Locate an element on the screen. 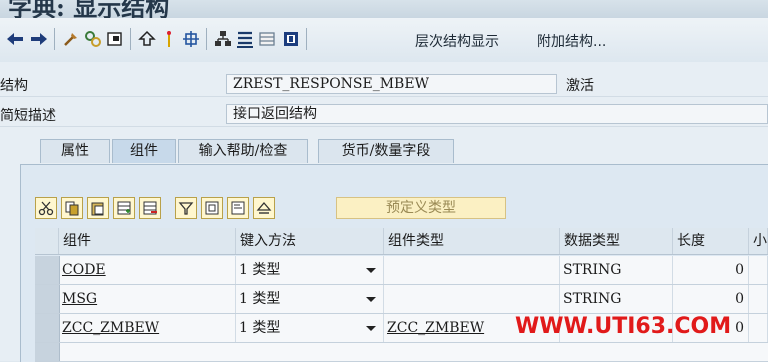  sort-icon is located at coordinates (264, 208).